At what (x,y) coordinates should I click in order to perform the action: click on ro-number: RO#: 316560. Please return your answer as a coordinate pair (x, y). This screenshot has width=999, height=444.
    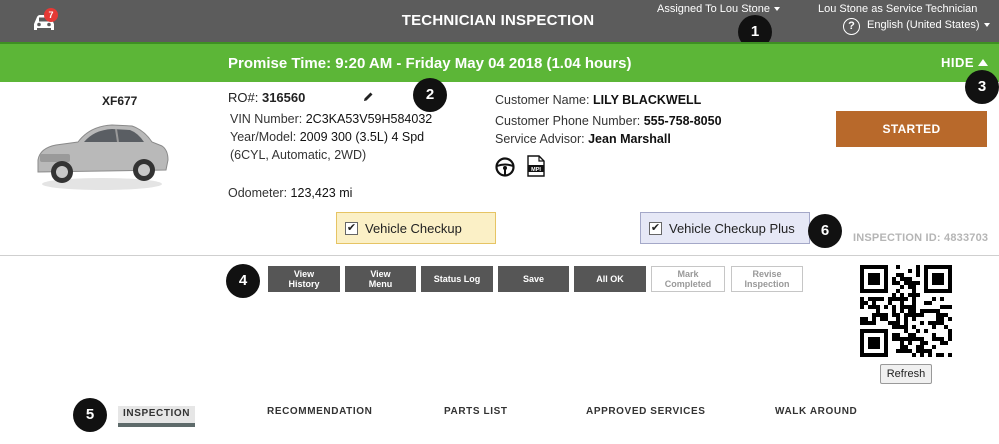
    Looking at the image, I should click on (266, 97).